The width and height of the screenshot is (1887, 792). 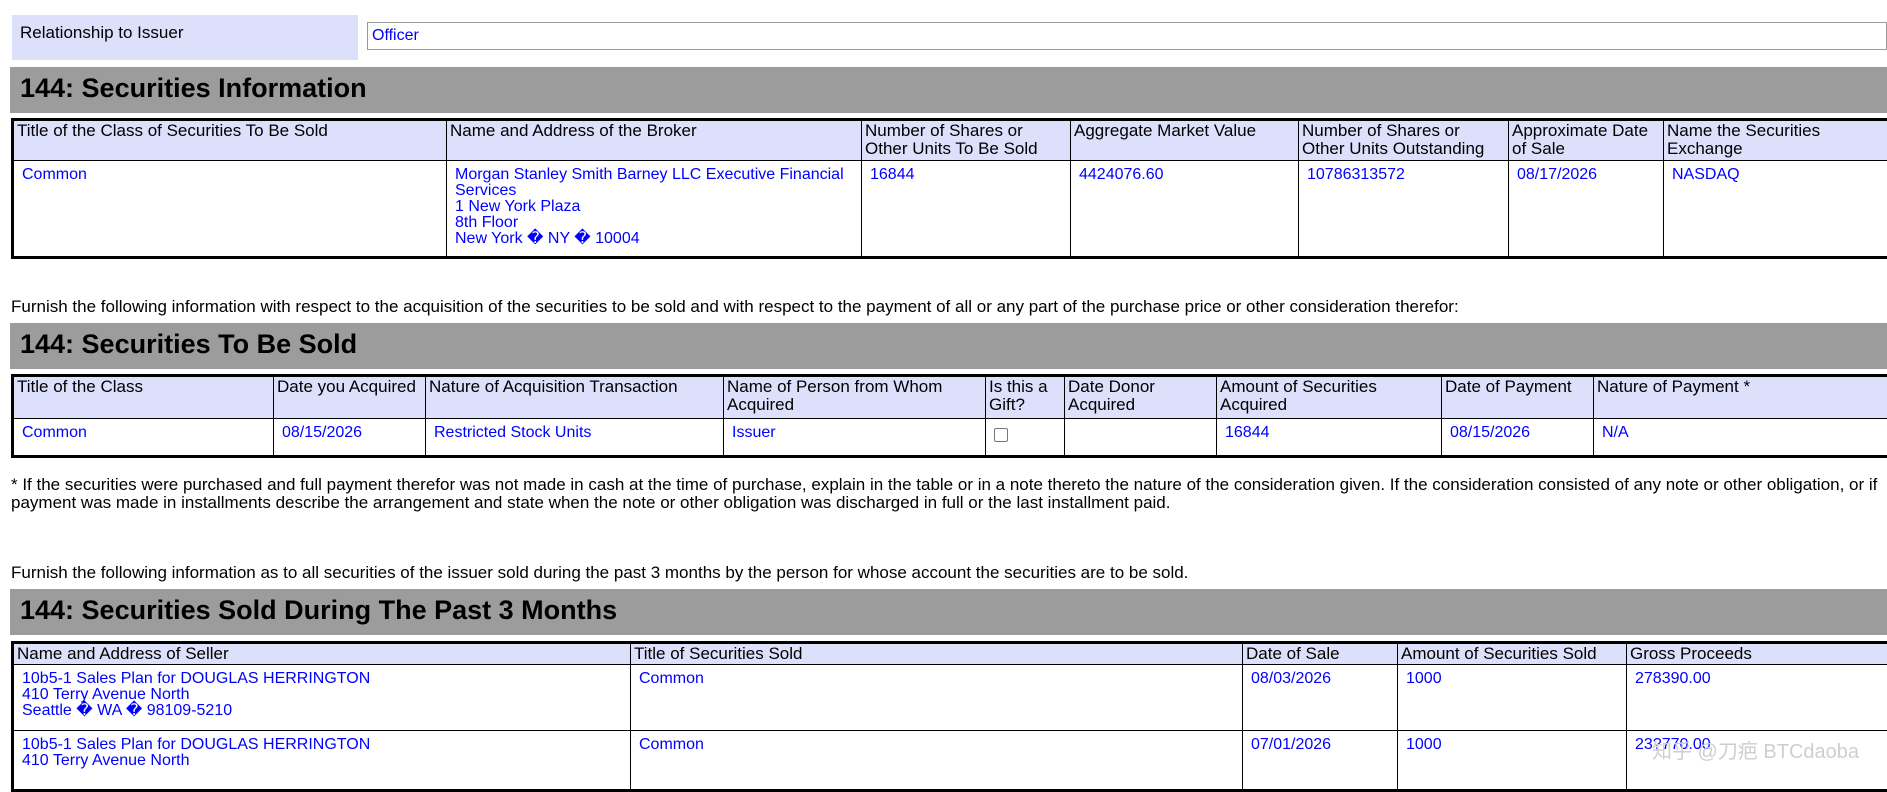 I want to click on cell-nature: Restricted Stock Units, so click(x=575, y=438).